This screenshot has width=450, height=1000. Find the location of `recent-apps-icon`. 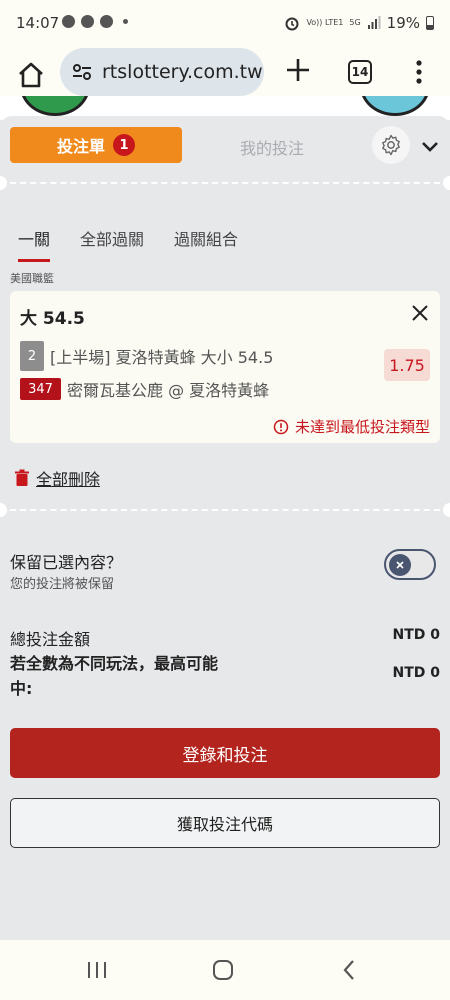

recent-apps-icon is located at coordinates (97, 970).